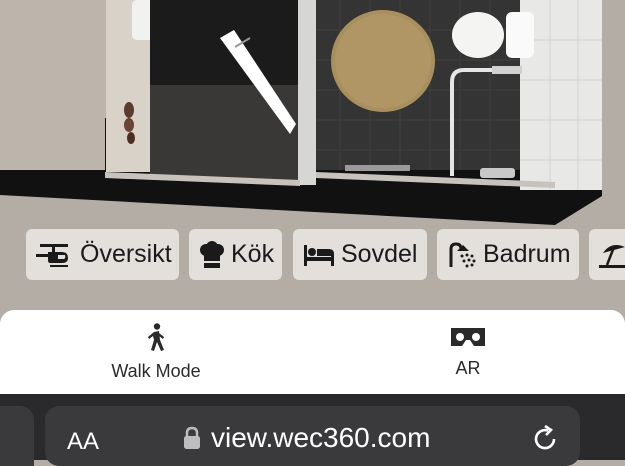  What do you see at coordinates (156, 352) in the screenshot?
I see `walk-mode-button: Walk Mode` at bounding box center [156, 352].